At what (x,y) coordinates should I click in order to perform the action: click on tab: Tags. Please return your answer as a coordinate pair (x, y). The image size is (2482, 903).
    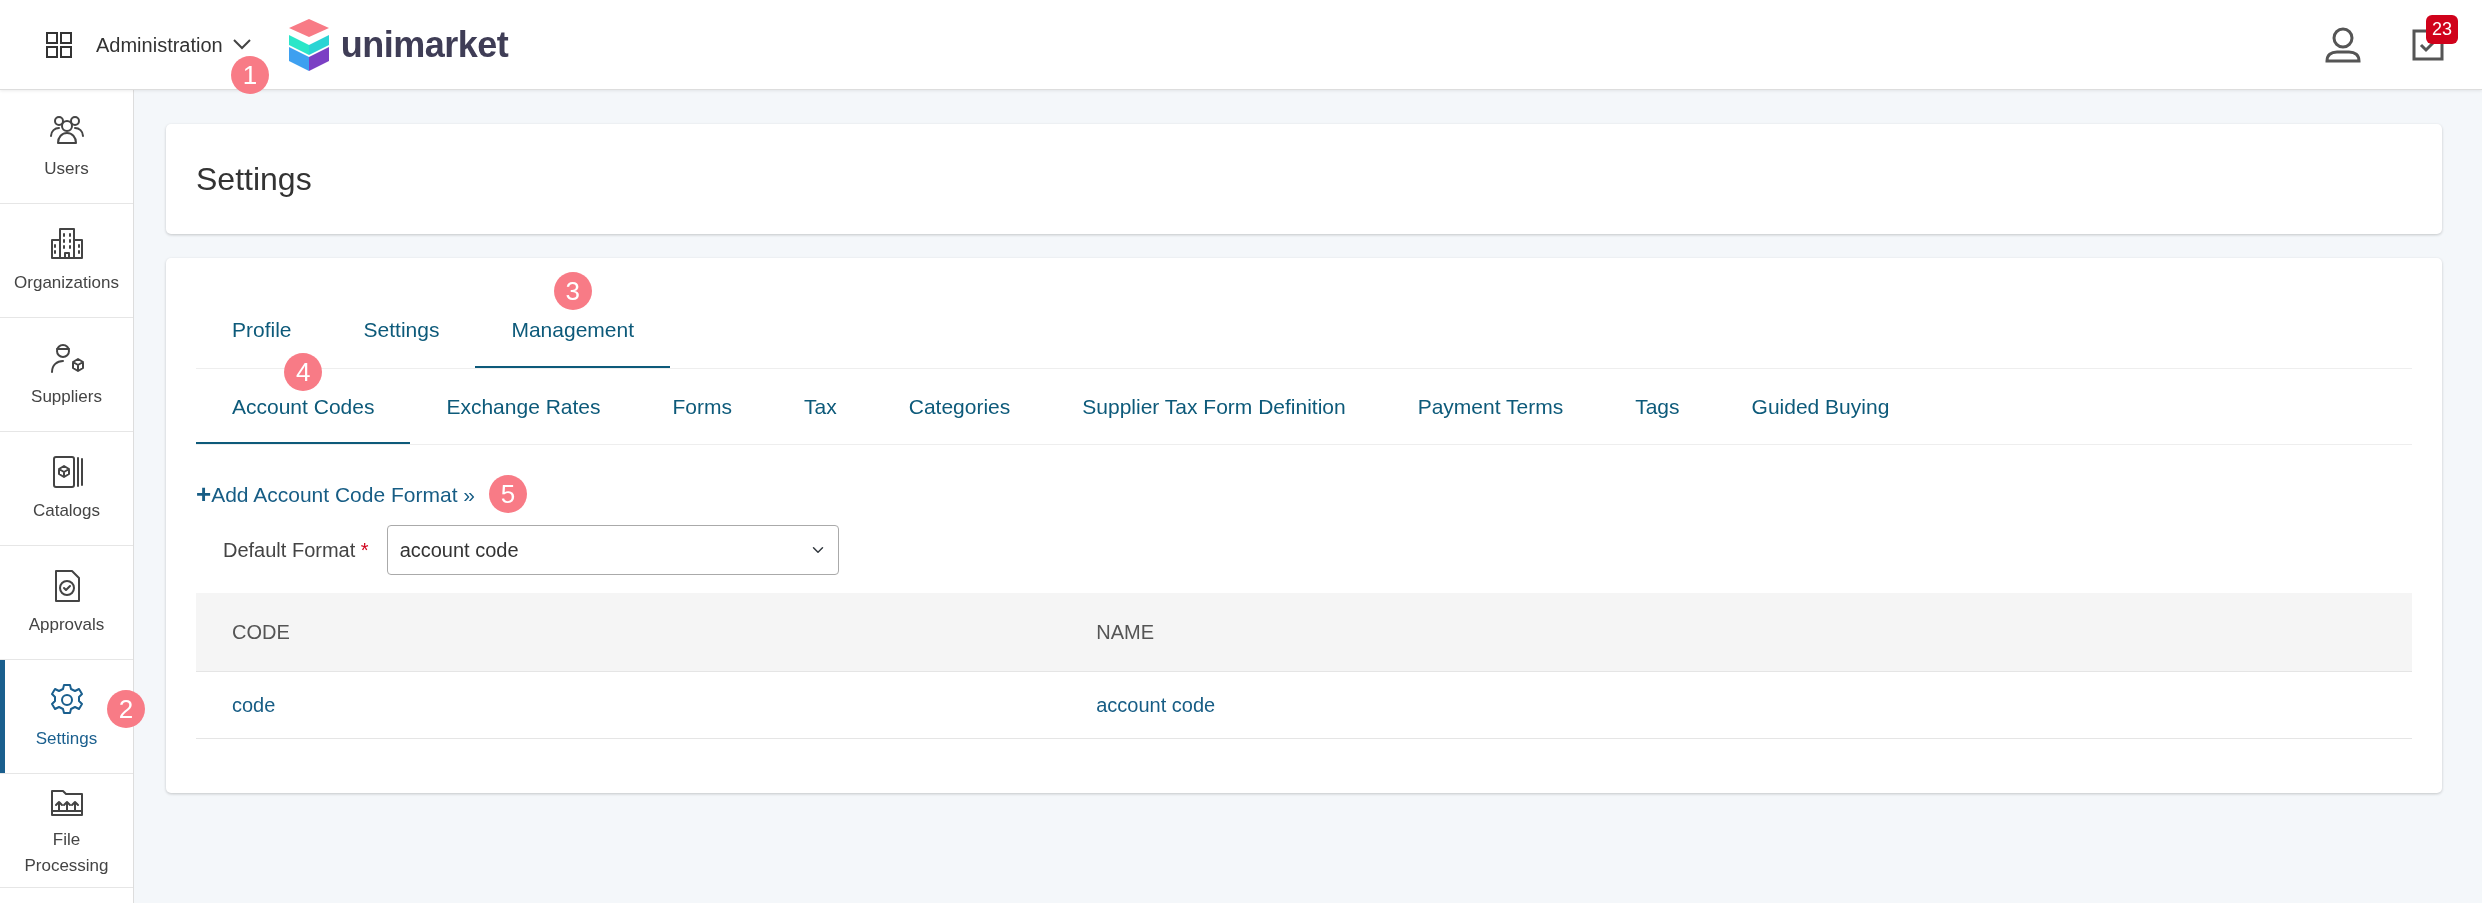
    Looking at the image, I should click on (1657, 406).